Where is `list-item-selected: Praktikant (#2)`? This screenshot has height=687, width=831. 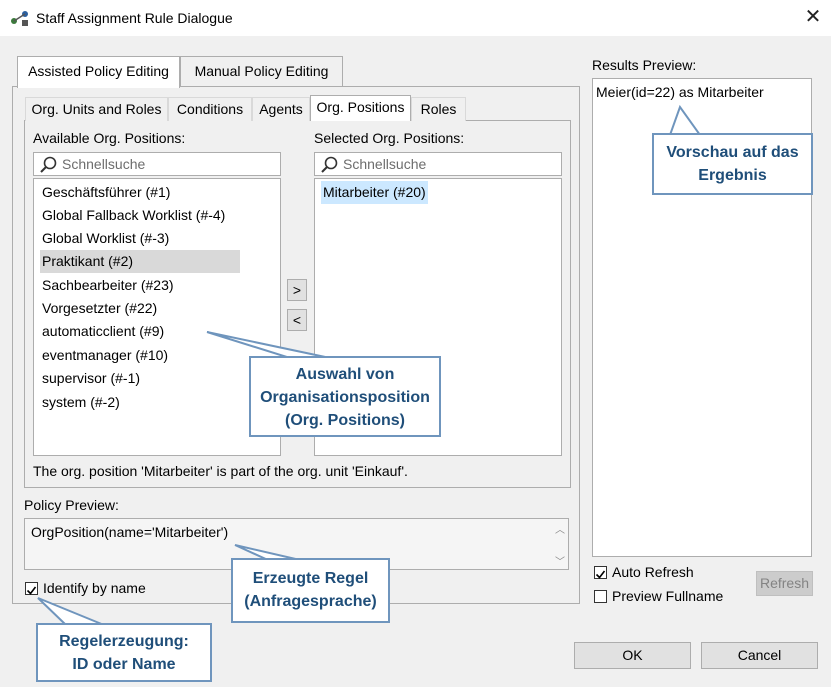 list-item-selected: Praktikant (#2) is located at coordinates (140, 261).